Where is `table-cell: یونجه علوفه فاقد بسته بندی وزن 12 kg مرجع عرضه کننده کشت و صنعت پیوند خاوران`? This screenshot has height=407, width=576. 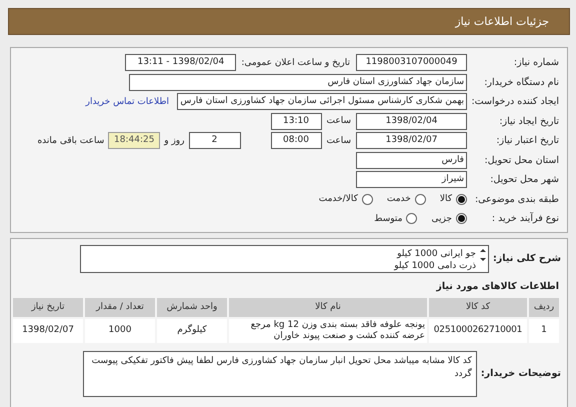 table-cell: یونجه علوفه فاقد بسته بندی وزن 12 kg مرجع عرضه کننده کشت و صنعت پیوند خاوران is located at coordinates (328, 330).